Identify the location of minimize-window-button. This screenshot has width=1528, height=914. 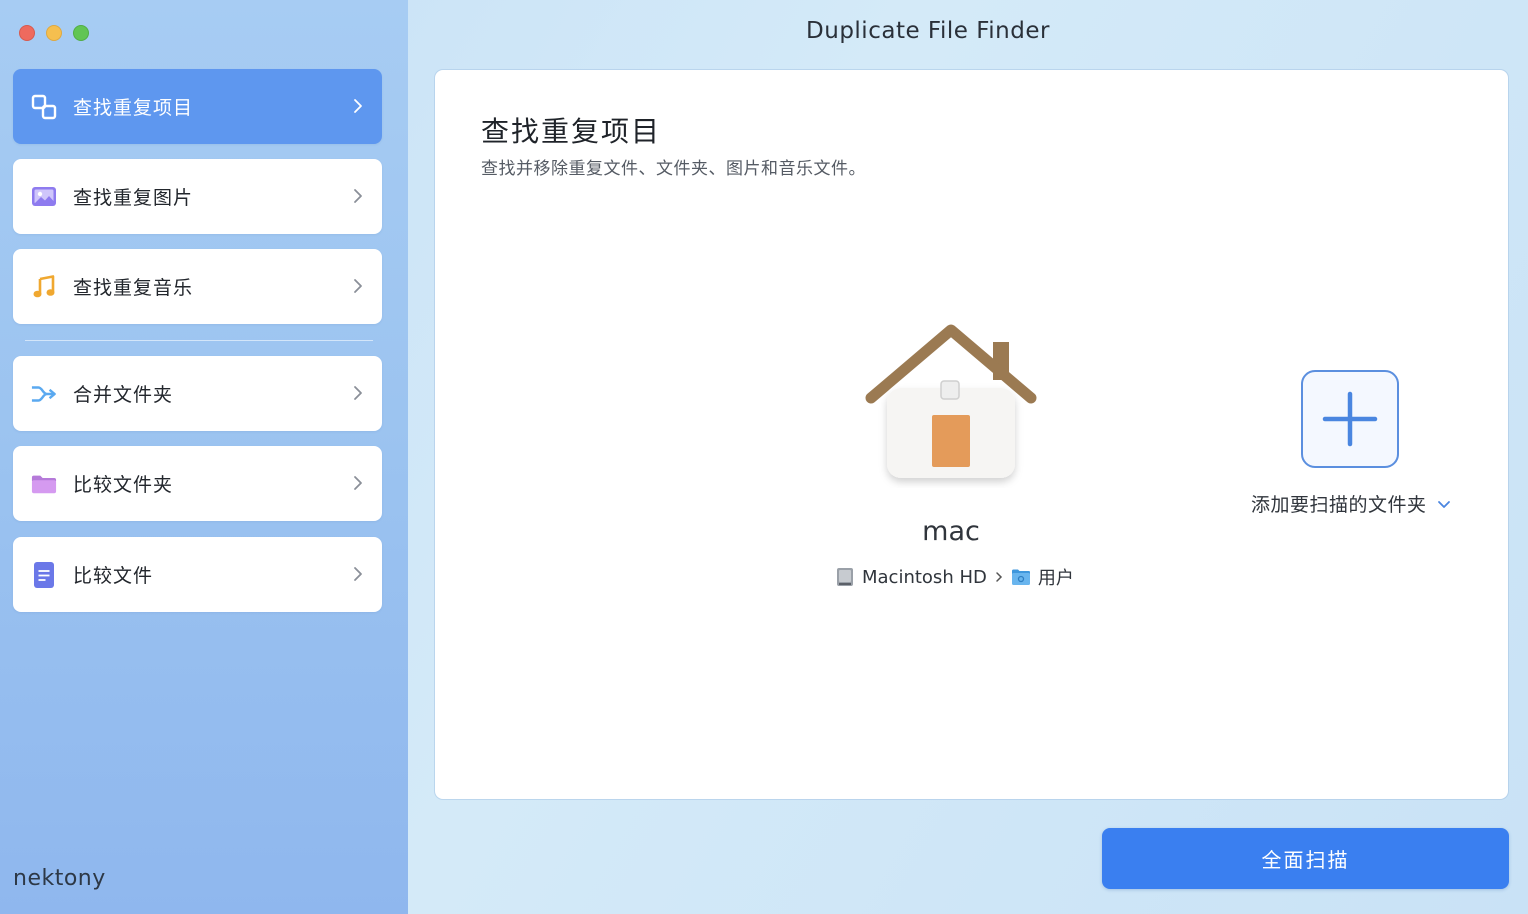
(54, 33).